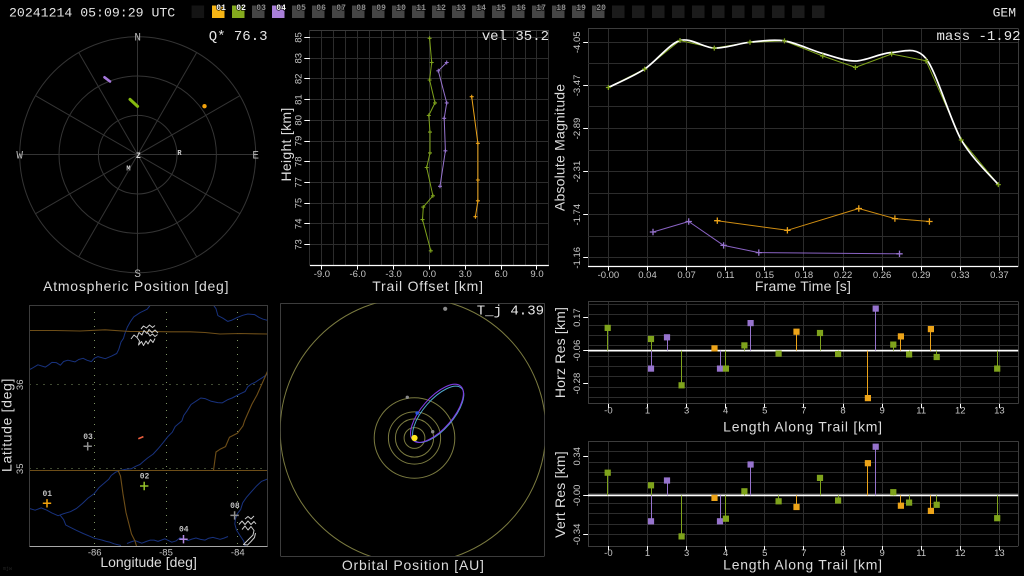 The height and width of the screenshot is (576, 1024). What do you see at coordinates (301, 8) in the screenshot?
I see `svg-text: 05` at bounding box center [301, 8].